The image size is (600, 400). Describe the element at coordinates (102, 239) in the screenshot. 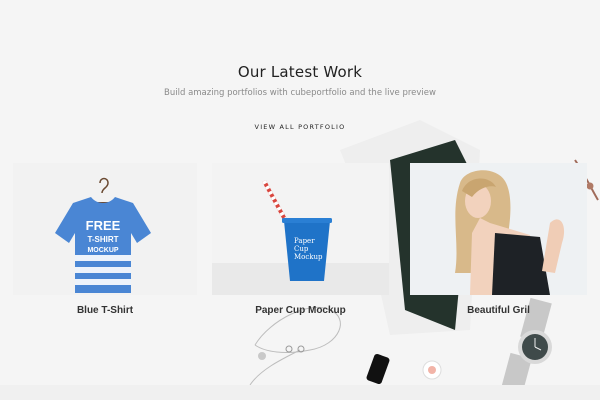

I see `tshirt-print-line-2: T-SHIRT` at that location.